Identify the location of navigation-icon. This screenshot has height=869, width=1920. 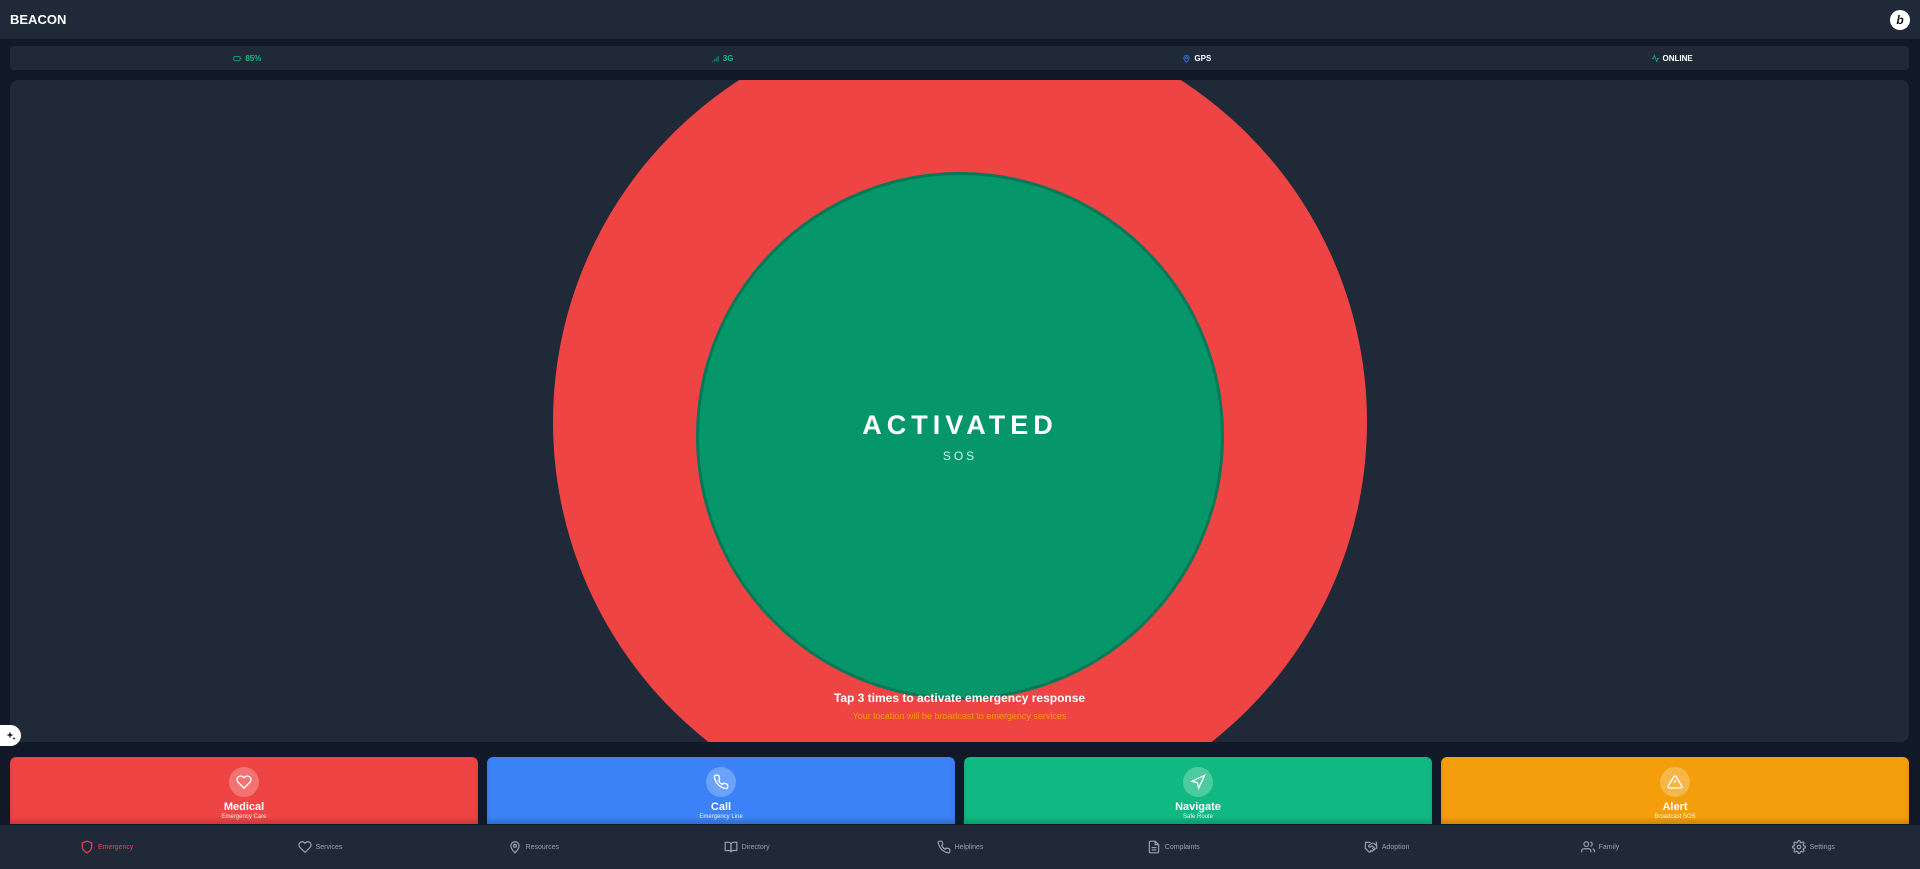
(1198, 782).